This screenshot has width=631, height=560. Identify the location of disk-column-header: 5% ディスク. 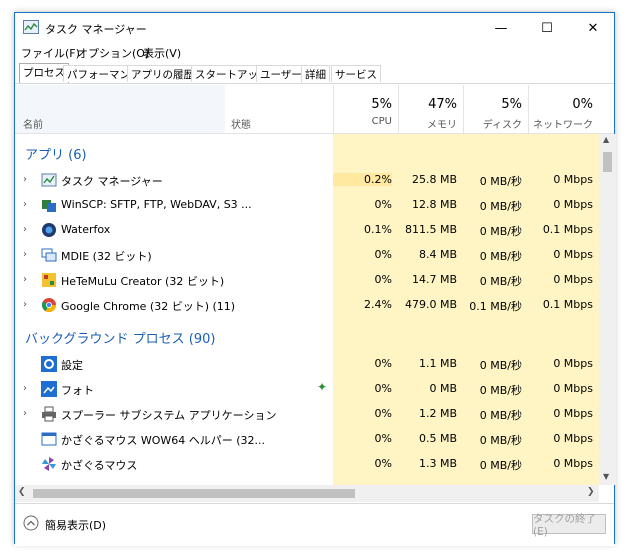
(495, 109).